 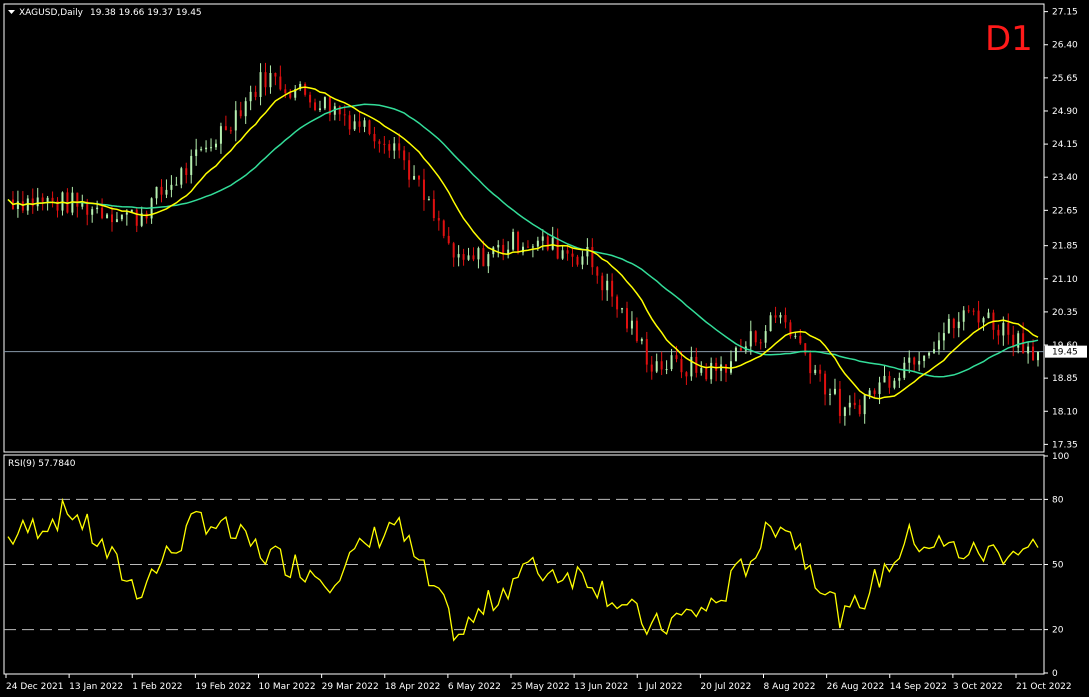 What do you see at coordinates (1065, 379) in the screenshot?
I see `price-tick-label: 18.85` at bounding box center [1065, 379].